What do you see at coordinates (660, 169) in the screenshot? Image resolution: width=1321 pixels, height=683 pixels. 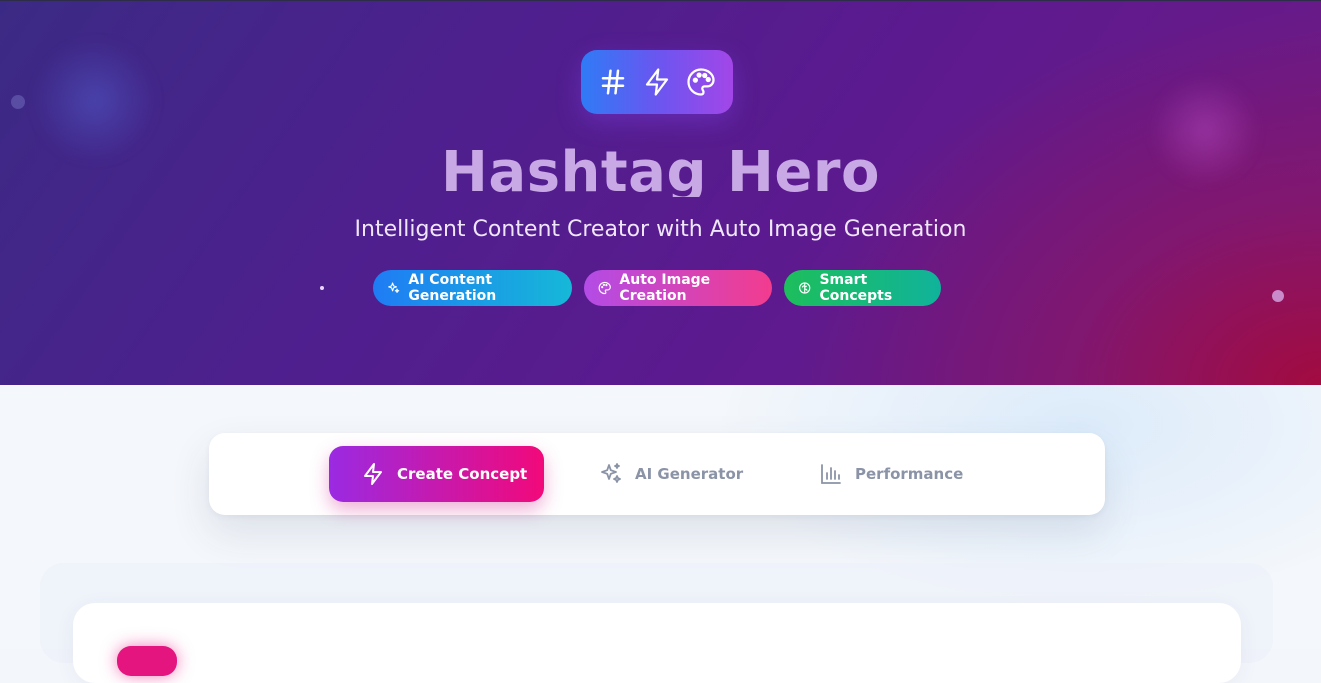 I see `page-title: Hashtag Hero` at bounding box center [660, 169].